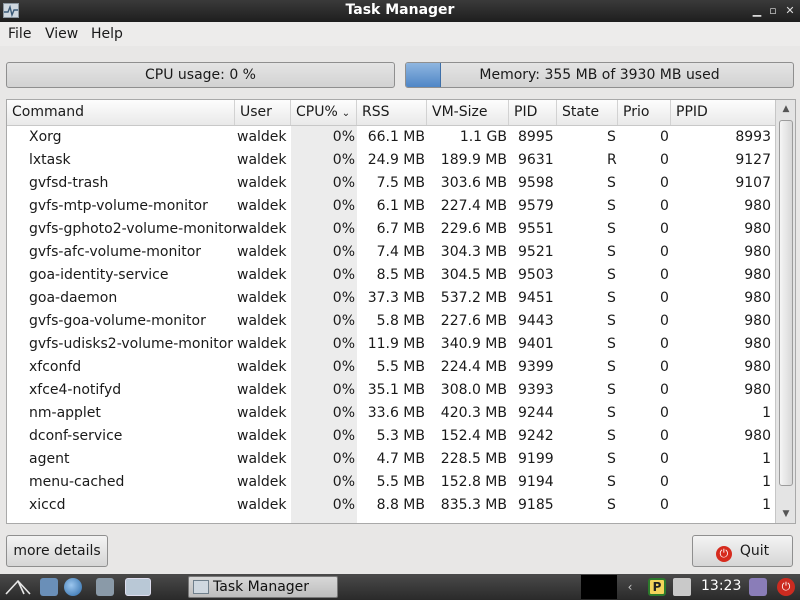 The image size is (800, 600). I want to click on cell-state: R, so click(612, 160).